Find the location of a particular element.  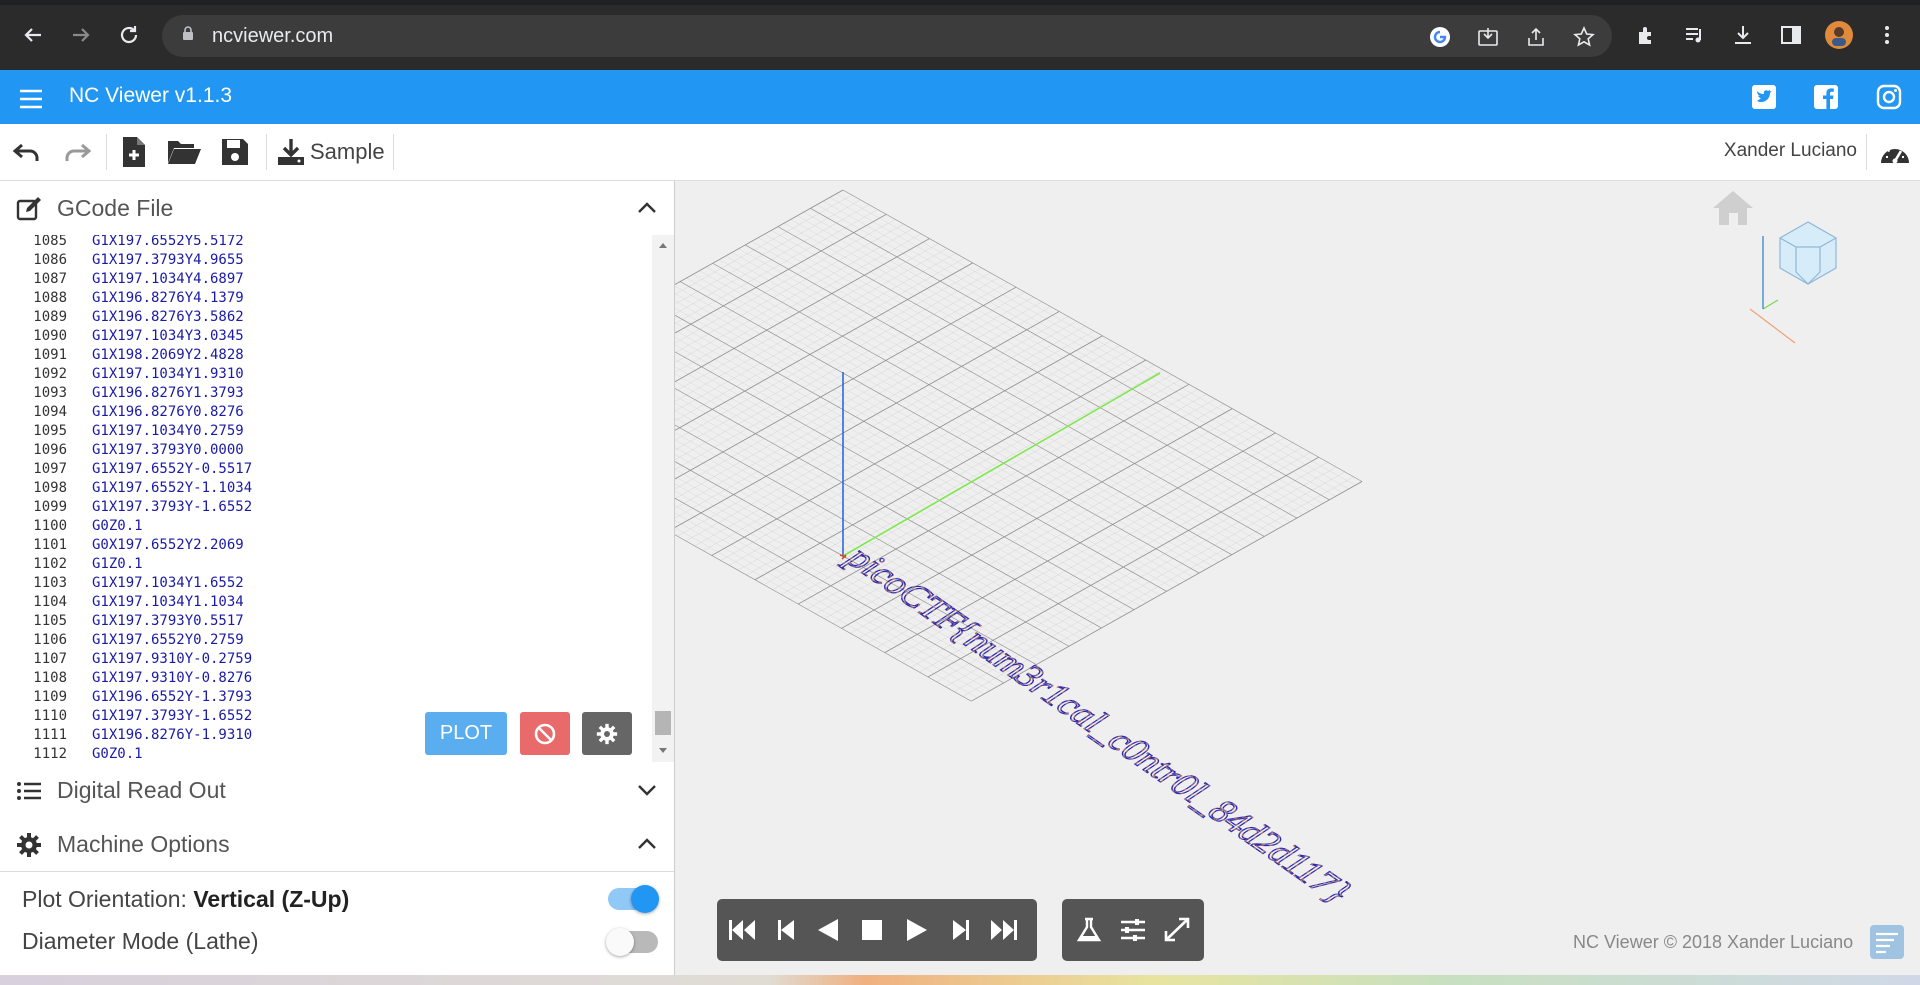

gcode-line: 1085 G1X197.6552Y5.5172 is located at coordinates (325, 243).